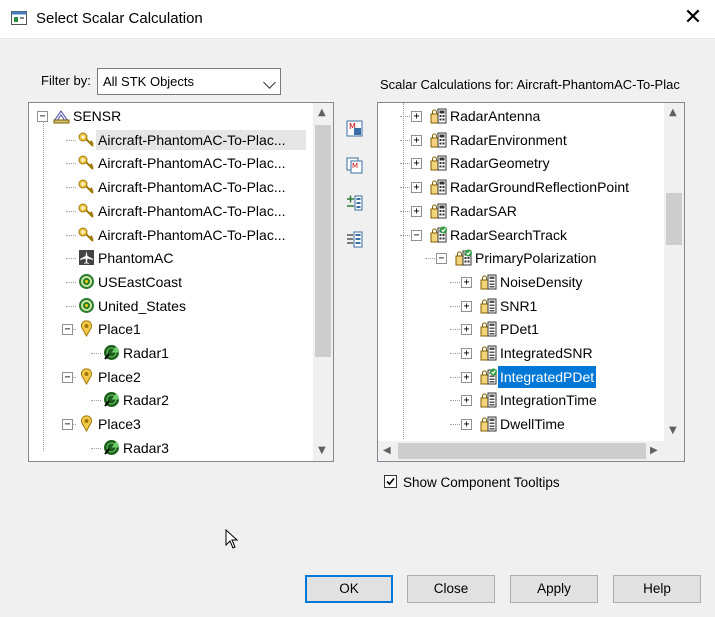  What do you see at coordinates (355, 203) in the screenshot?
I see `edit-calc-button` at bounding box center [355, 203].